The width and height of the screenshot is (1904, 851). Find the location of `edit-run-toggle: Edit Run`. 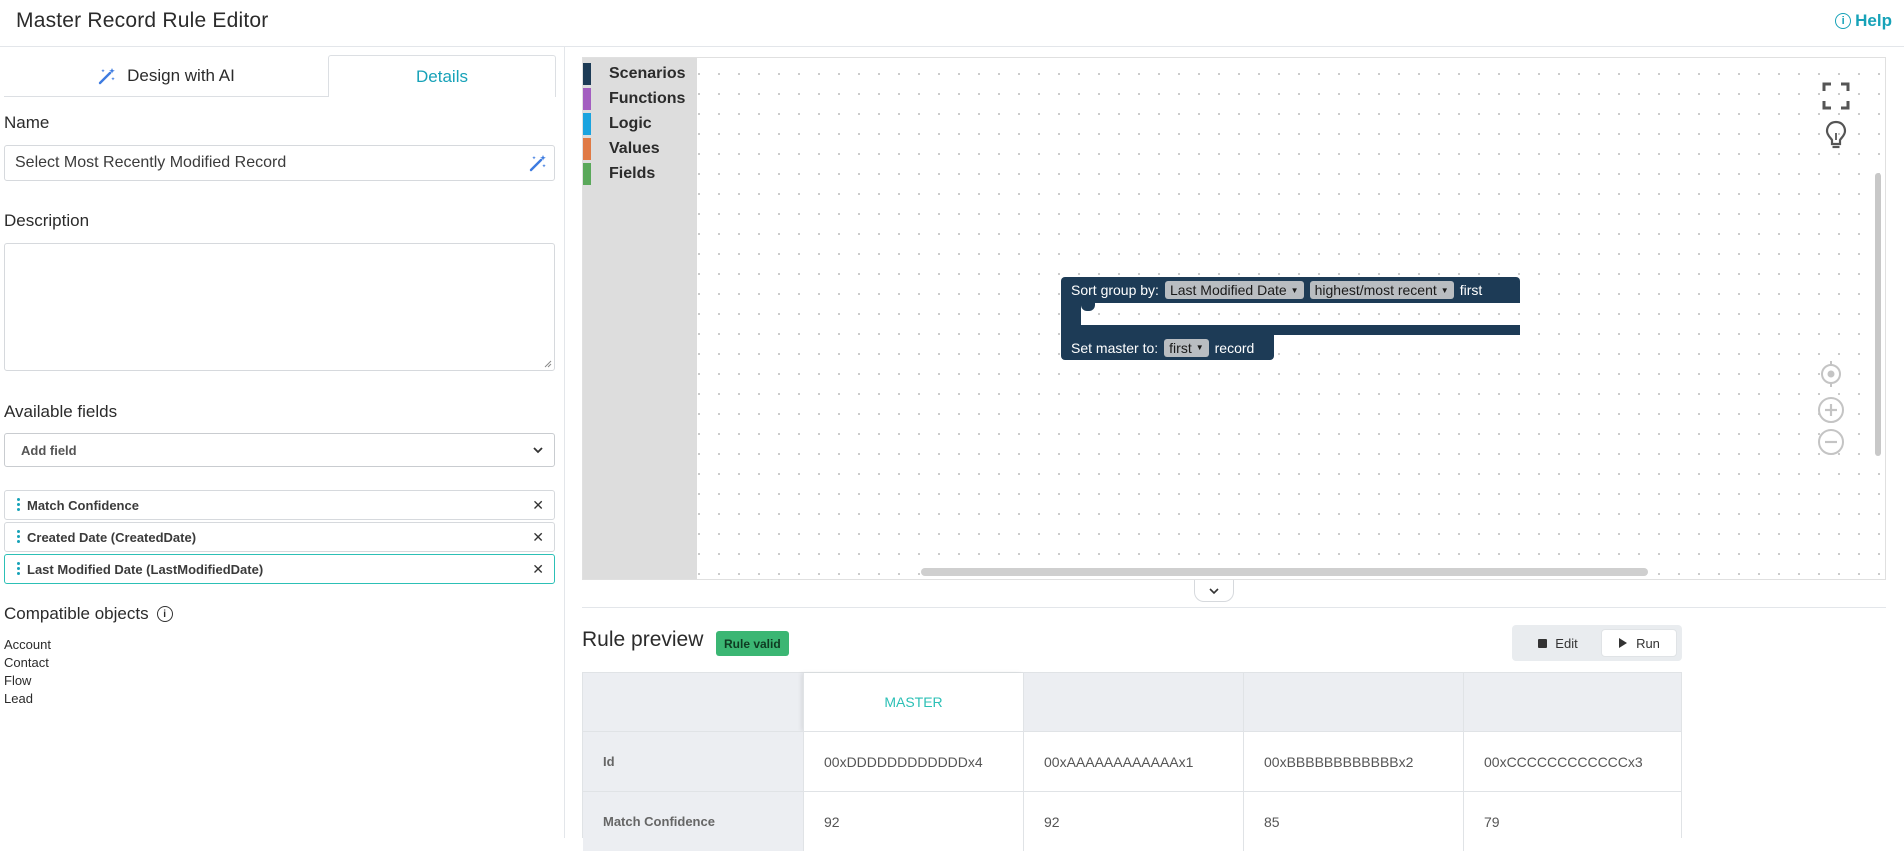

edit-run-toggle: Edit Run is located at coordinates (1597, 643).